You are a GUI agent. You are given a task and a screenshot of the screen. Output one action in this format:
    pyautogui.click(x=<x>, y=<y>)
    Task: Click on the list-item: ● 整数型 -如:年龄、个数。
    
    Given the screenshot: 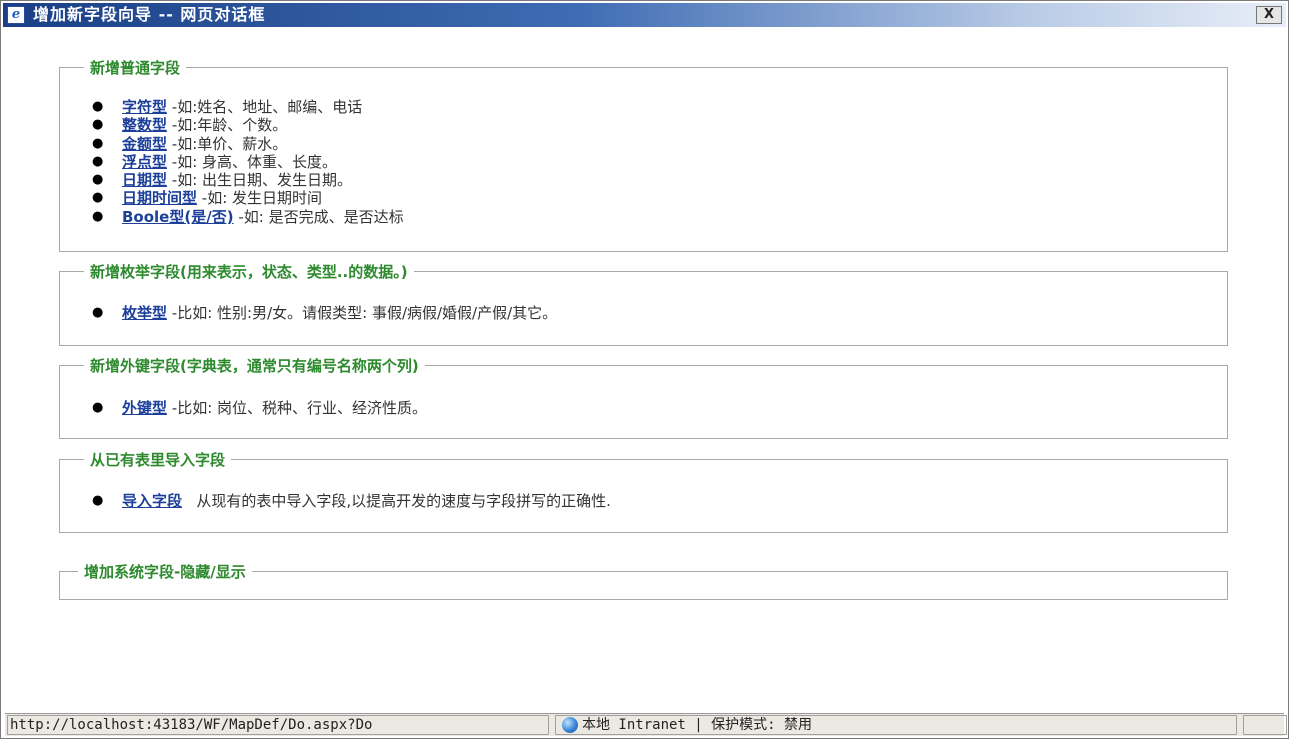 What is the action you would take?
    pyautogui.click(x=248, y=125)
    